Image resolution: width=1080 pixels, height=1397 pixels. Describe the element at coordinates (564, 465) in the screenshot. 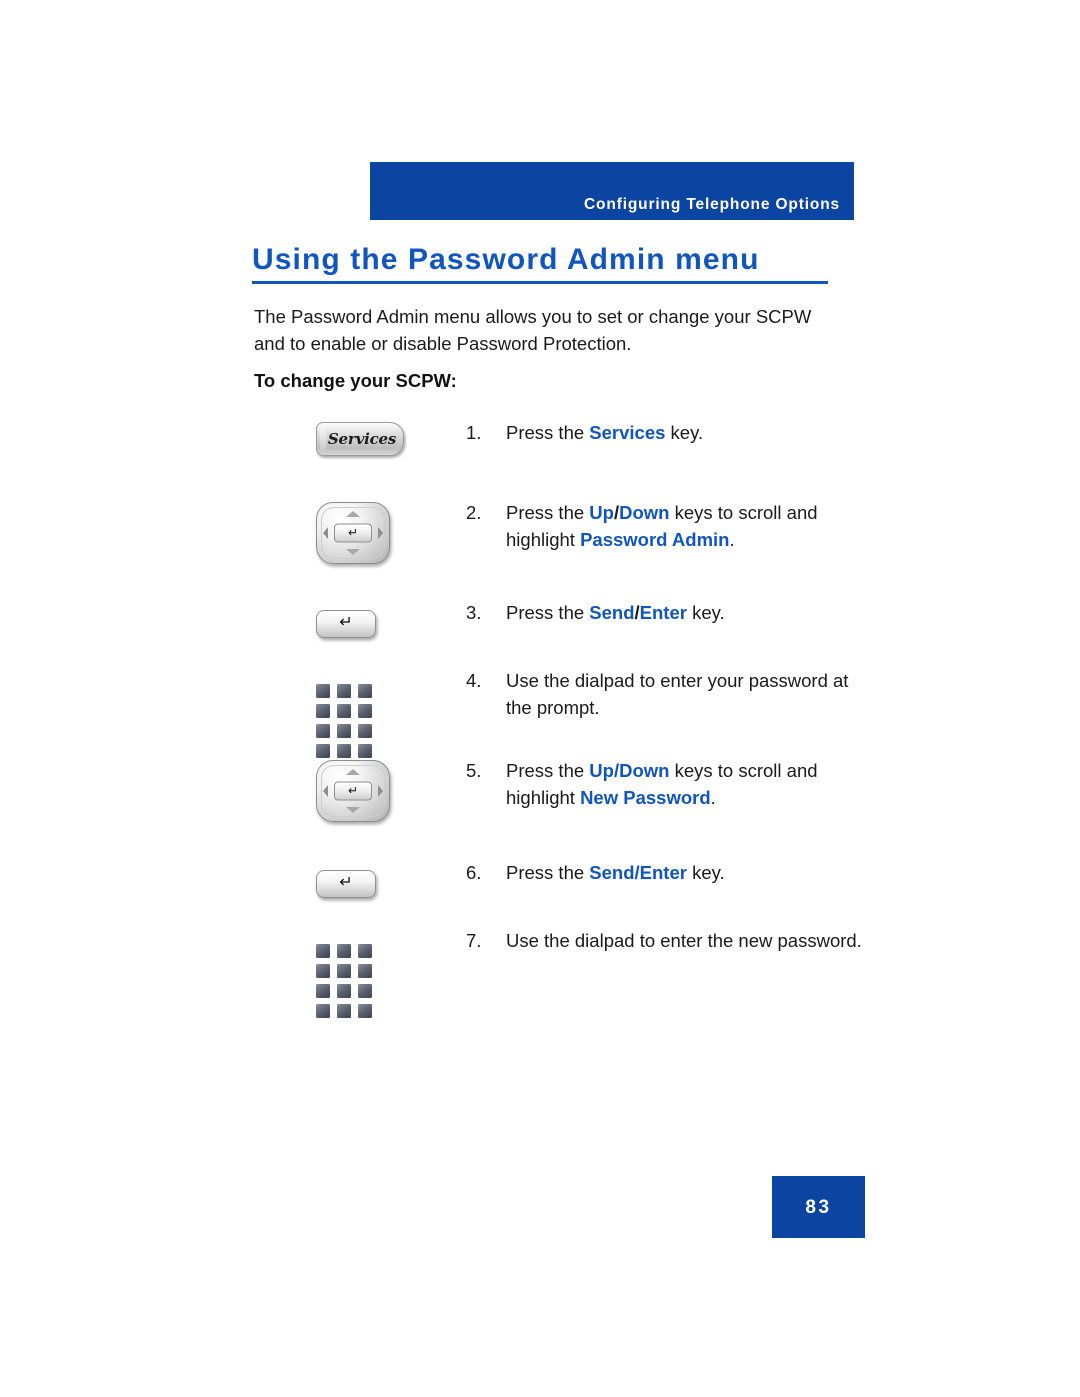

I see `procedure-step: Services 1. Press the Services key.` at that location.